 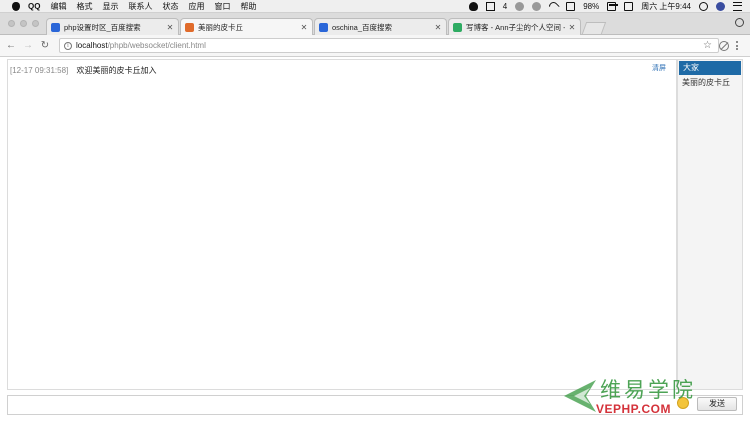 What do you see at coordinates (629, 6) in the screenshot?
I see `input-source-icon` at bounding box center [629, 6].